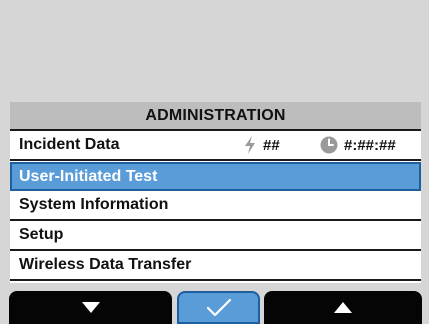 Image resolution: width=429 pixels, height=324 pixels. I want to click on incident-time-value: #:##:##, so click(370, 145).